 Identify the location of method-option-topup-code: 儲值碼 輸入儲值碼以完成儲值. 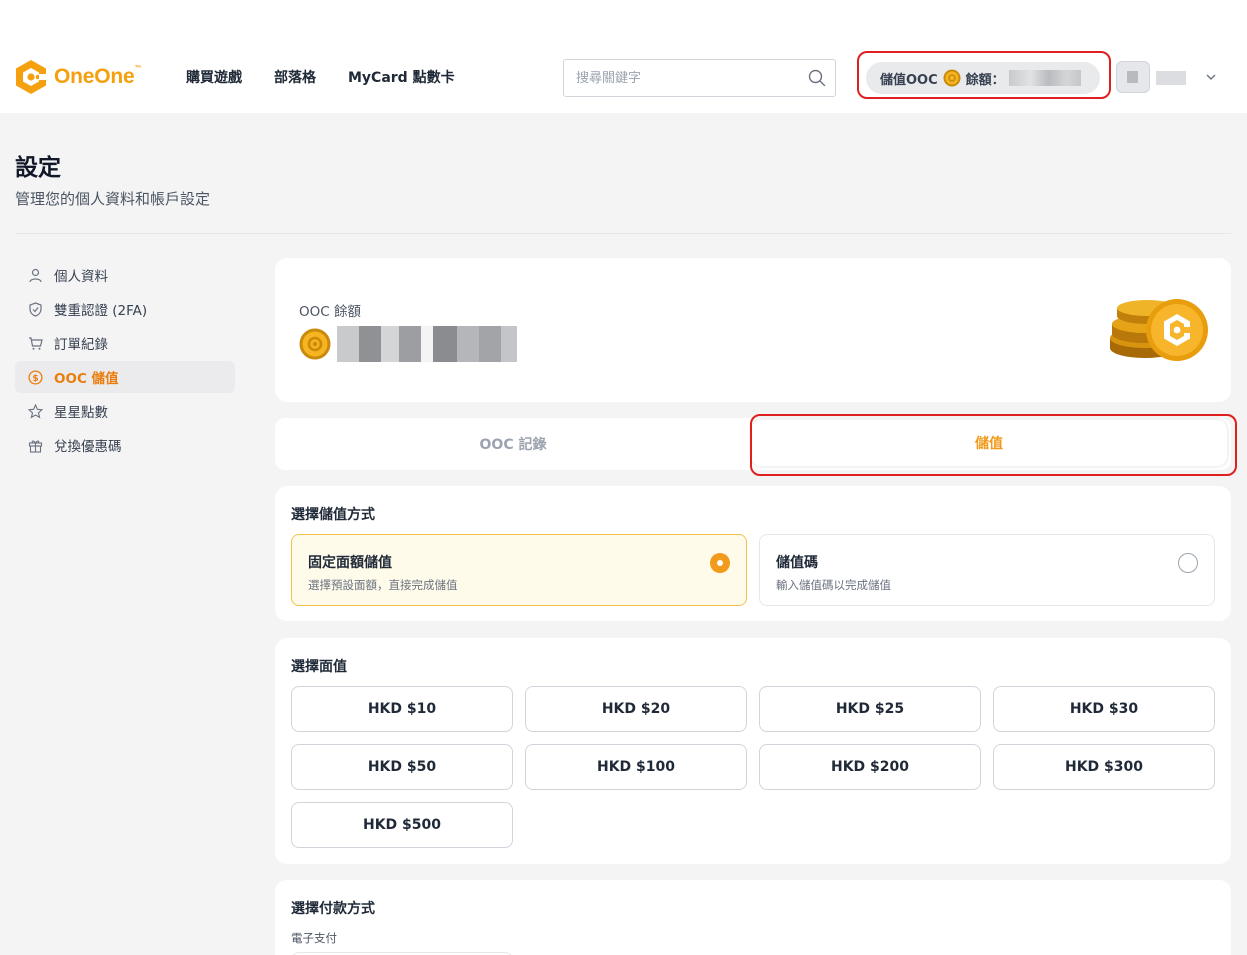
(987, 570).